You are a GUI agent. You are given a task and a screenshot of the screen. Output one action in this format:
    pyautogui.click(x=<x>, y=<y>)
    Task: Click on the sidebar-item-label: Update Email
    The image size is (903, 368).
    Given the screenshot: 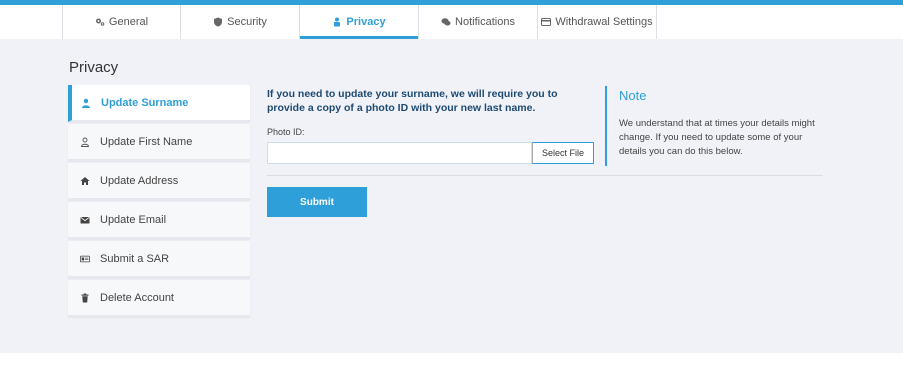 What is the action you would take?
    pyautogui.click(x=133, y=219)
    